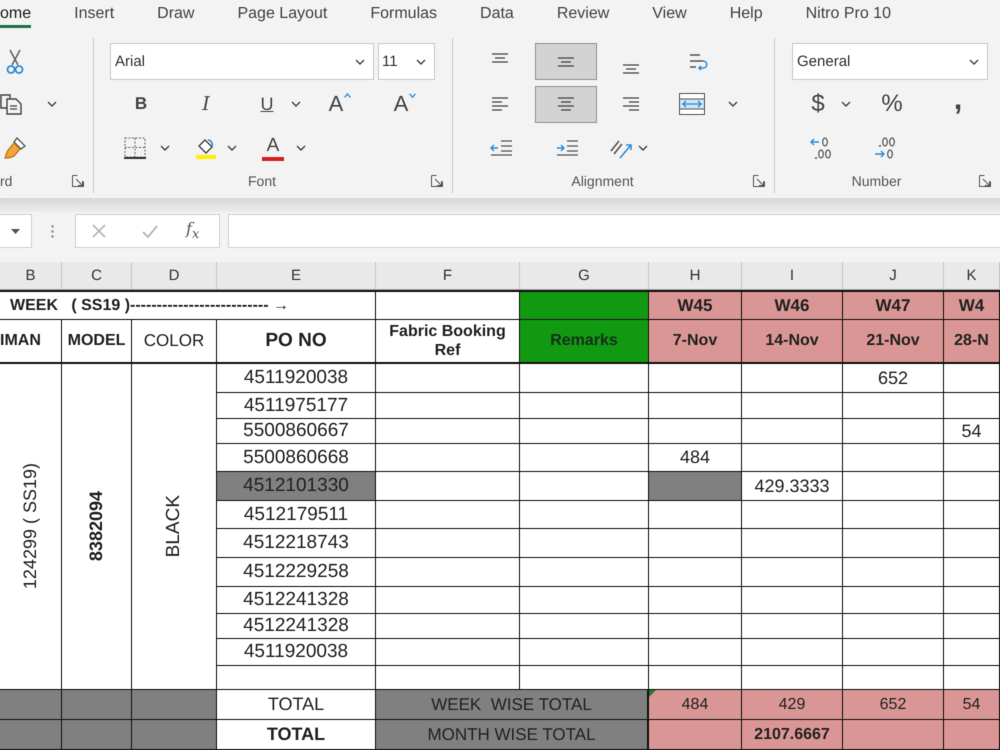 The width and height of the screenshot is (1000, 750). What do you see at coordinates (792, 486) in the screenshot?
I see `table-cell: 429.3333` at bounding box center [792, 486].